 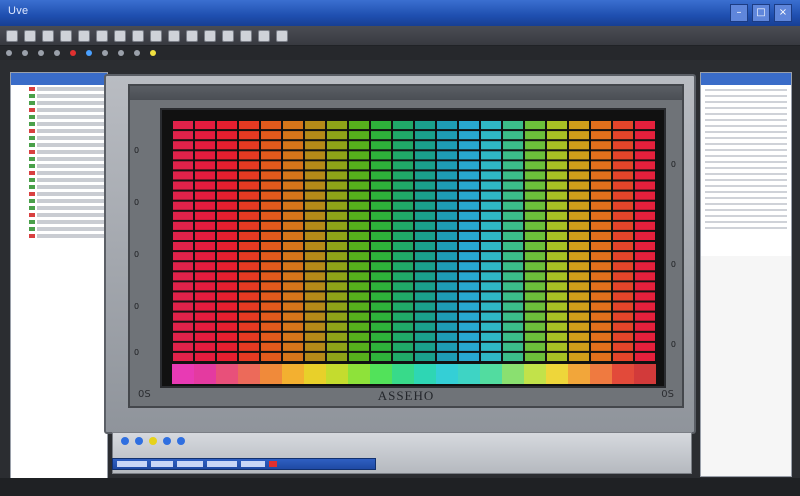 I want to click on left-data-panel, so click(x=59, y=166).